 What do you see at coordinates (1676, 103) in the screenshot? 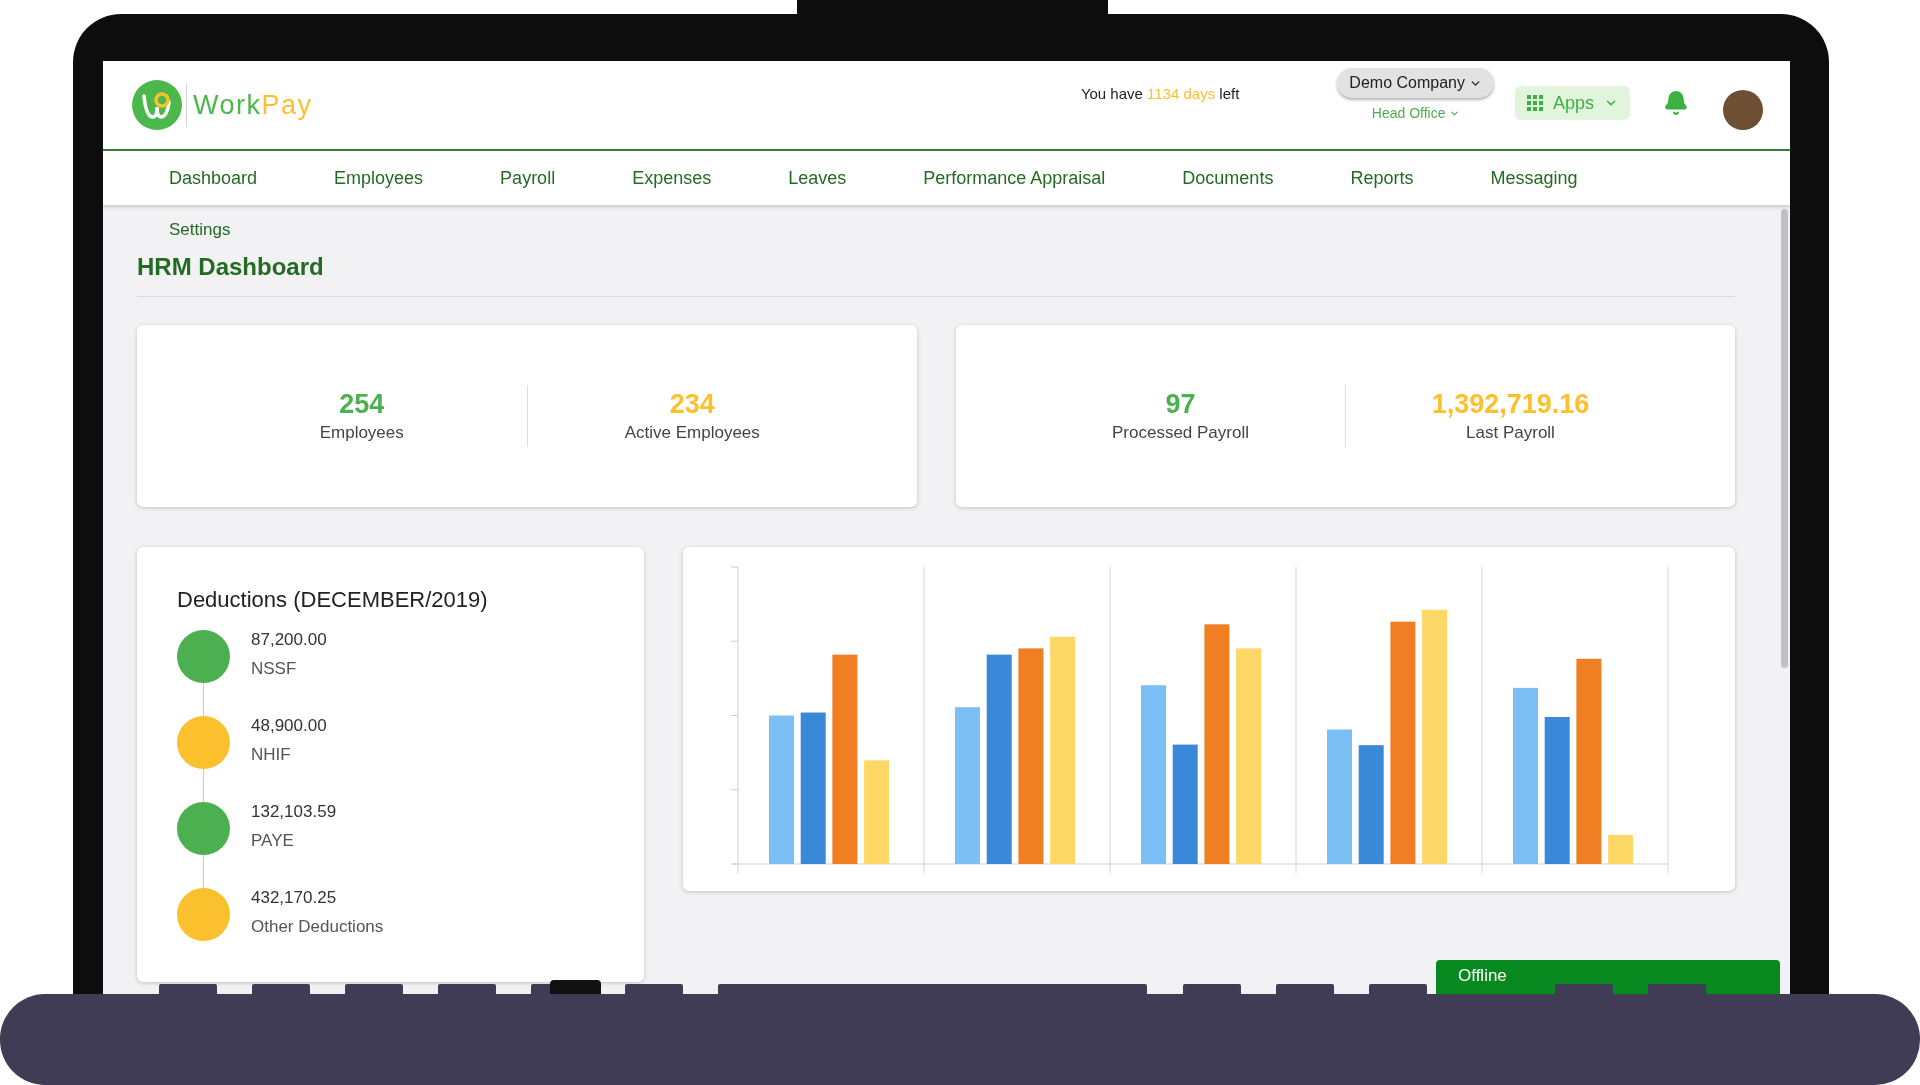
I see `bell-icon` at bounding box center [1676, 103].